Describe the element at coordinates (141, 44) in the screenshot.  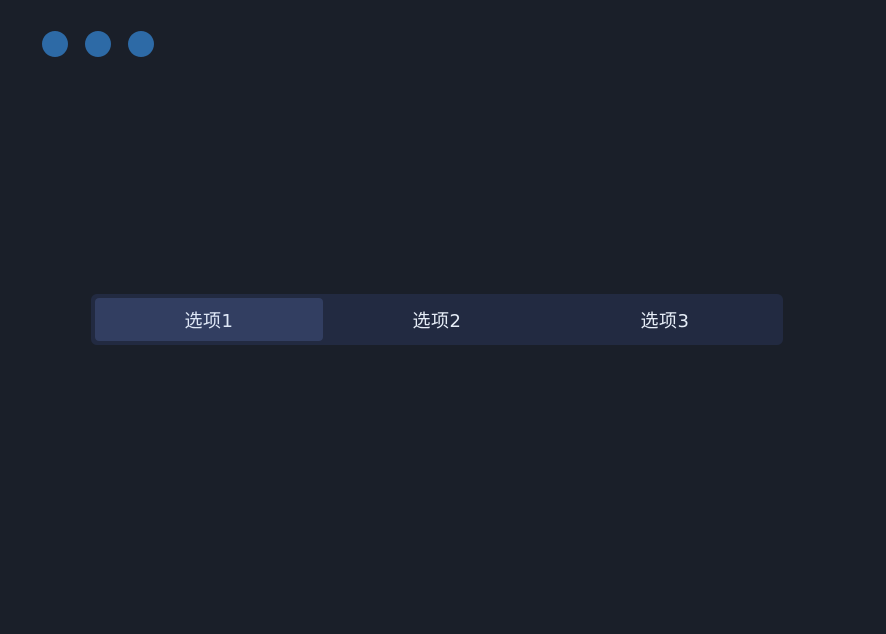
I see `window-dot-3-icon` at that location.